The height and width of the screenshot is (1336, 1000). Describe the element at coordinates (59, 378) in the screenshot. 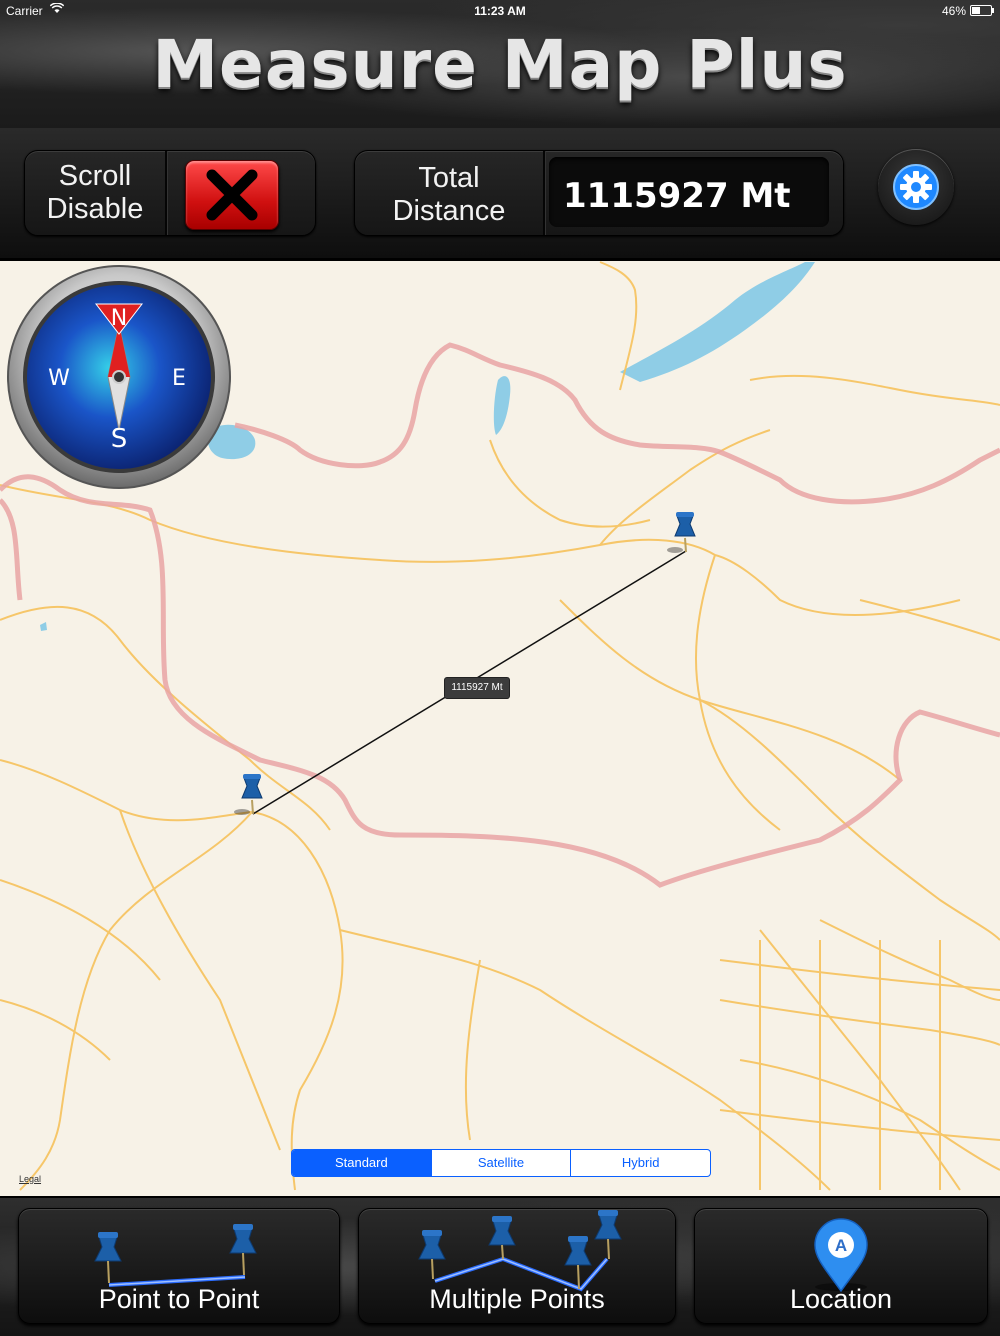

I see `compass-west-label: W` at that location.